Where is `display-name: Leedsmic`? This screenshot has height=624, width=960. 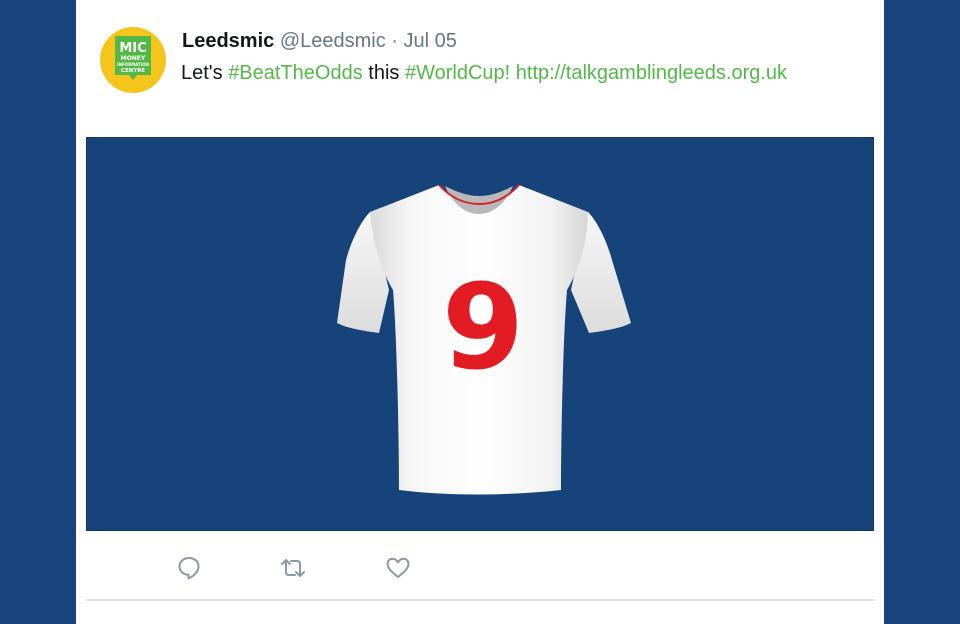 display-name: Leedsmic is located at coordinates (228, 41).